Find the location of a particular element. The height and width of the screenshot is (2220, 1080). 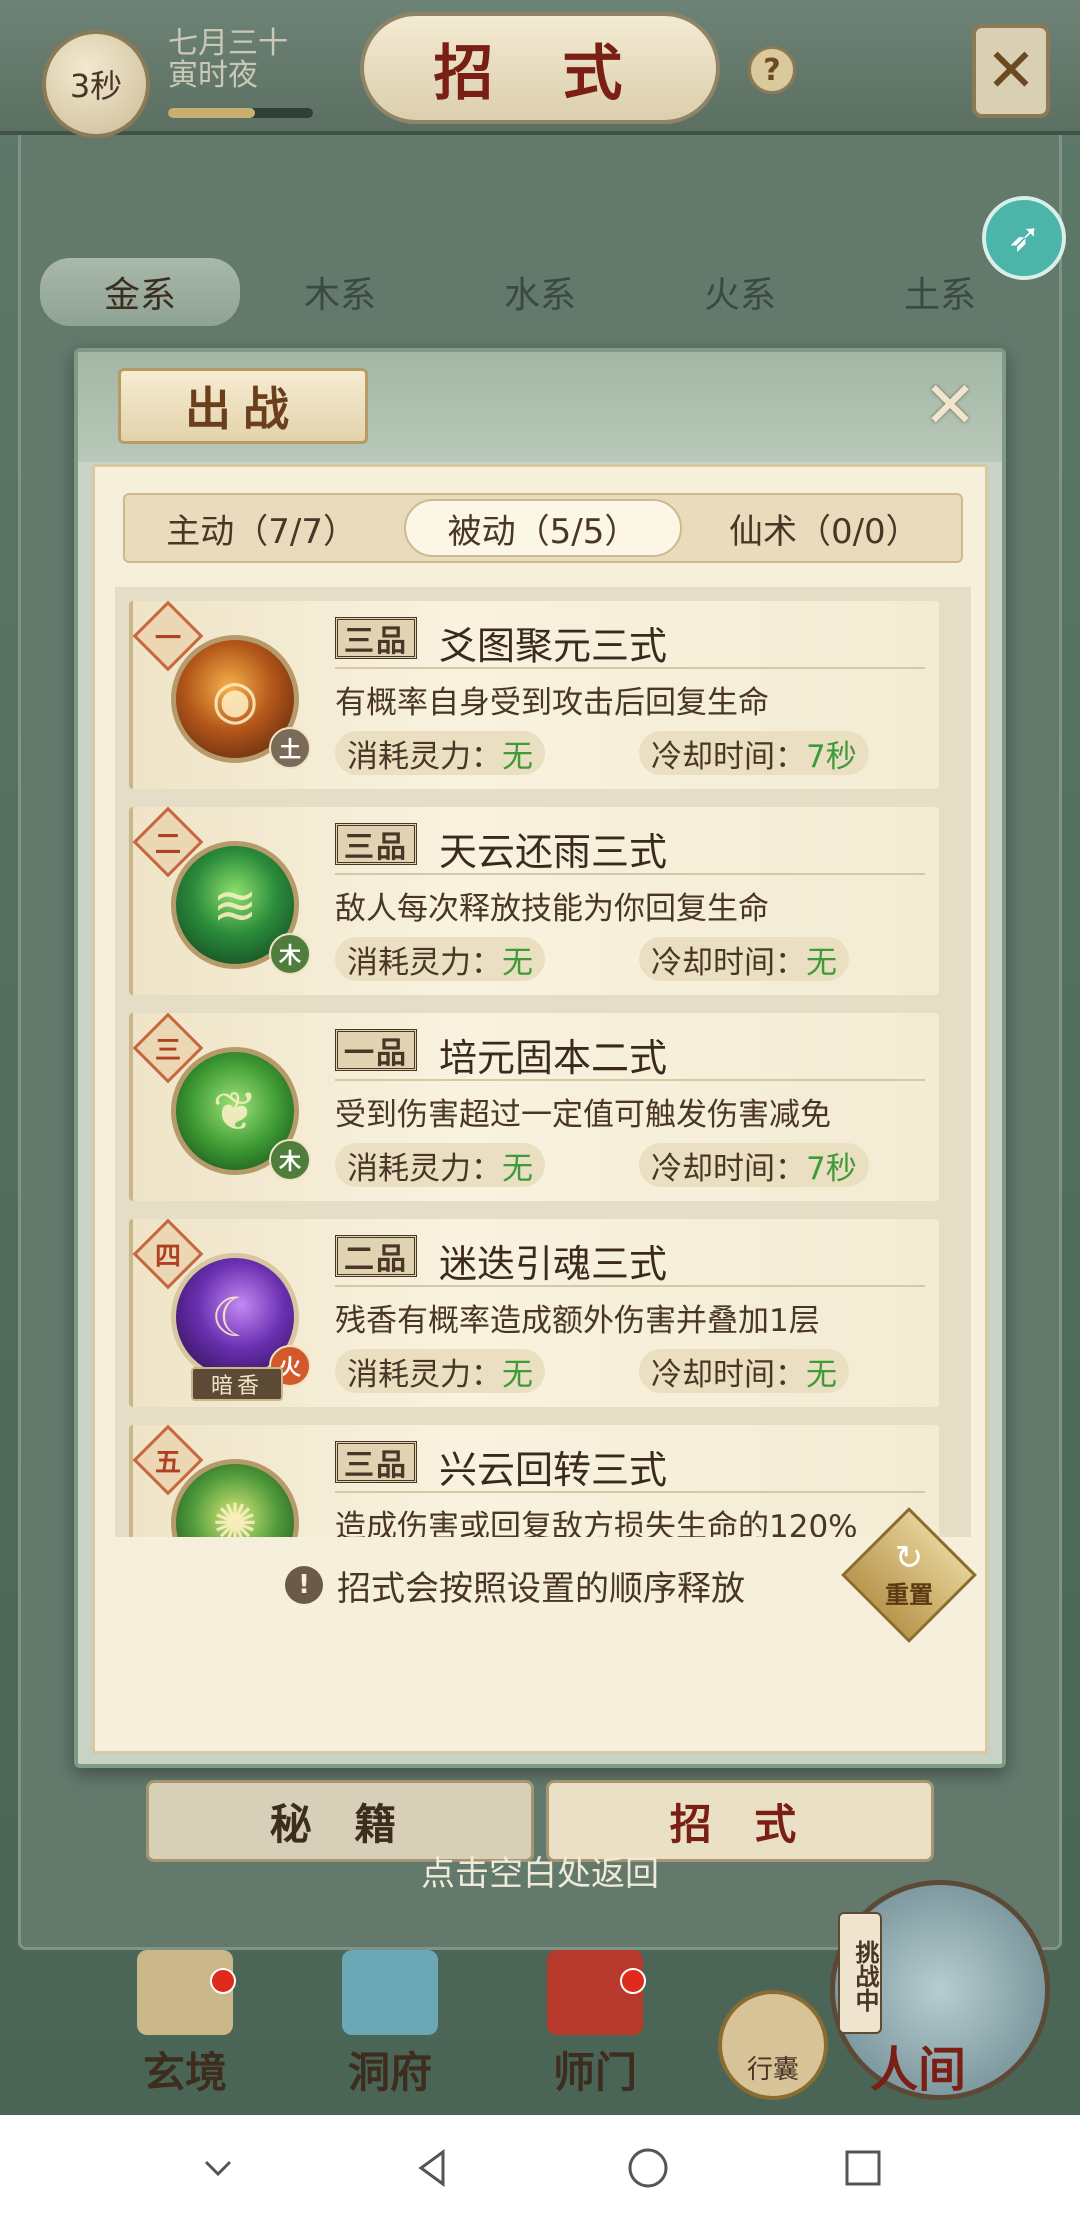

tab-wood: 木系 is located at coordinates (340, 292).